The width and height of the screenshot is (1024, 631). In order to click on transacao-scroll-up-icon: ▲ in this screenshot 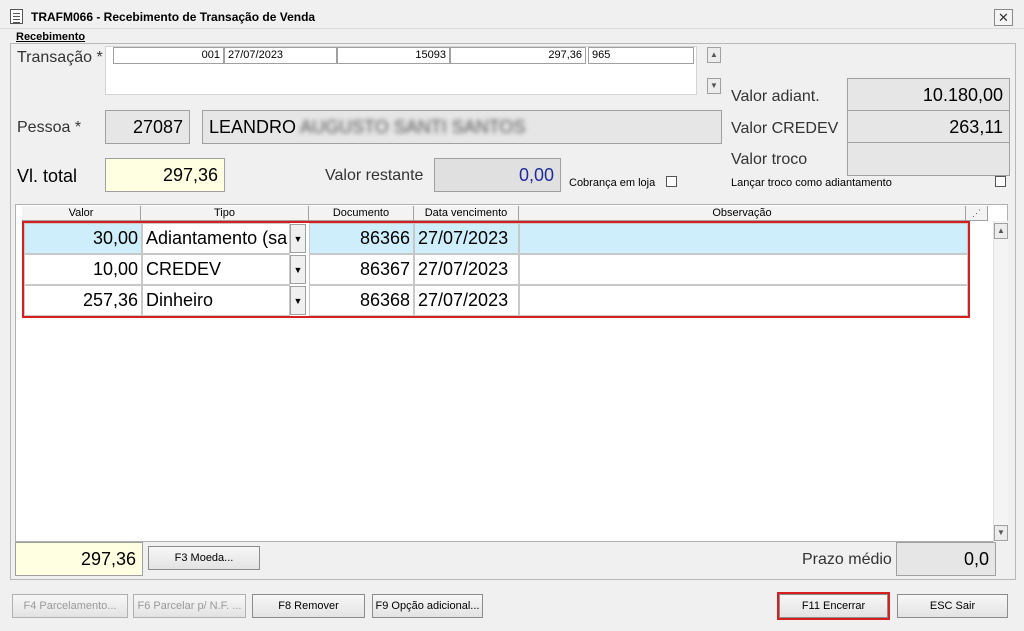, I will do `click(714, 55)`.